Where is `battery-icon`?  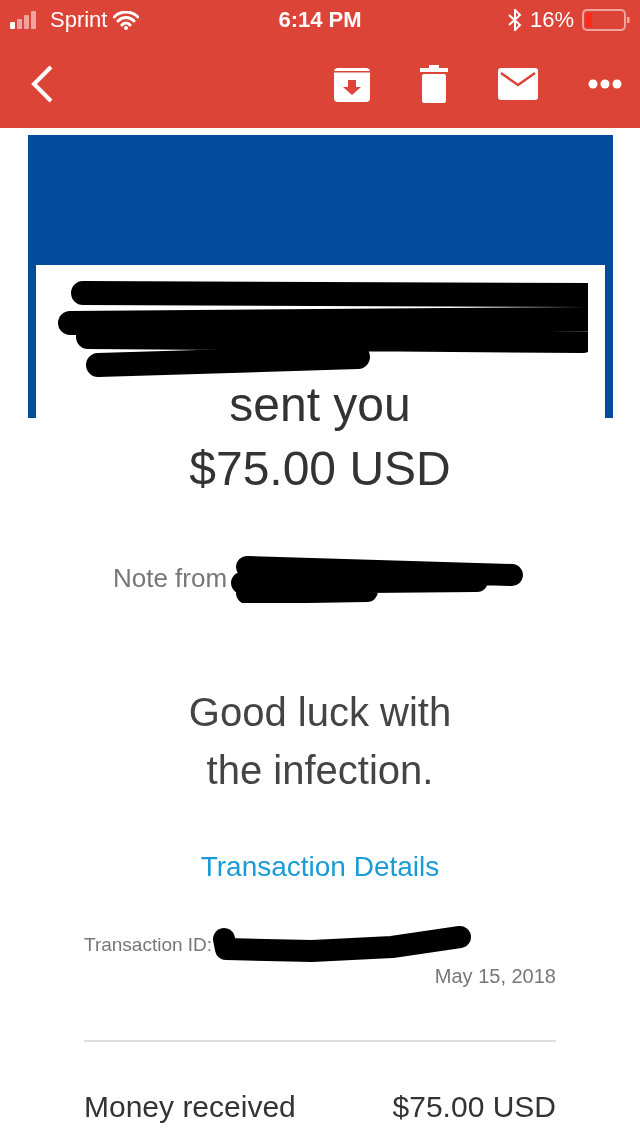 battery-icon is located at coordinates (606, 20).